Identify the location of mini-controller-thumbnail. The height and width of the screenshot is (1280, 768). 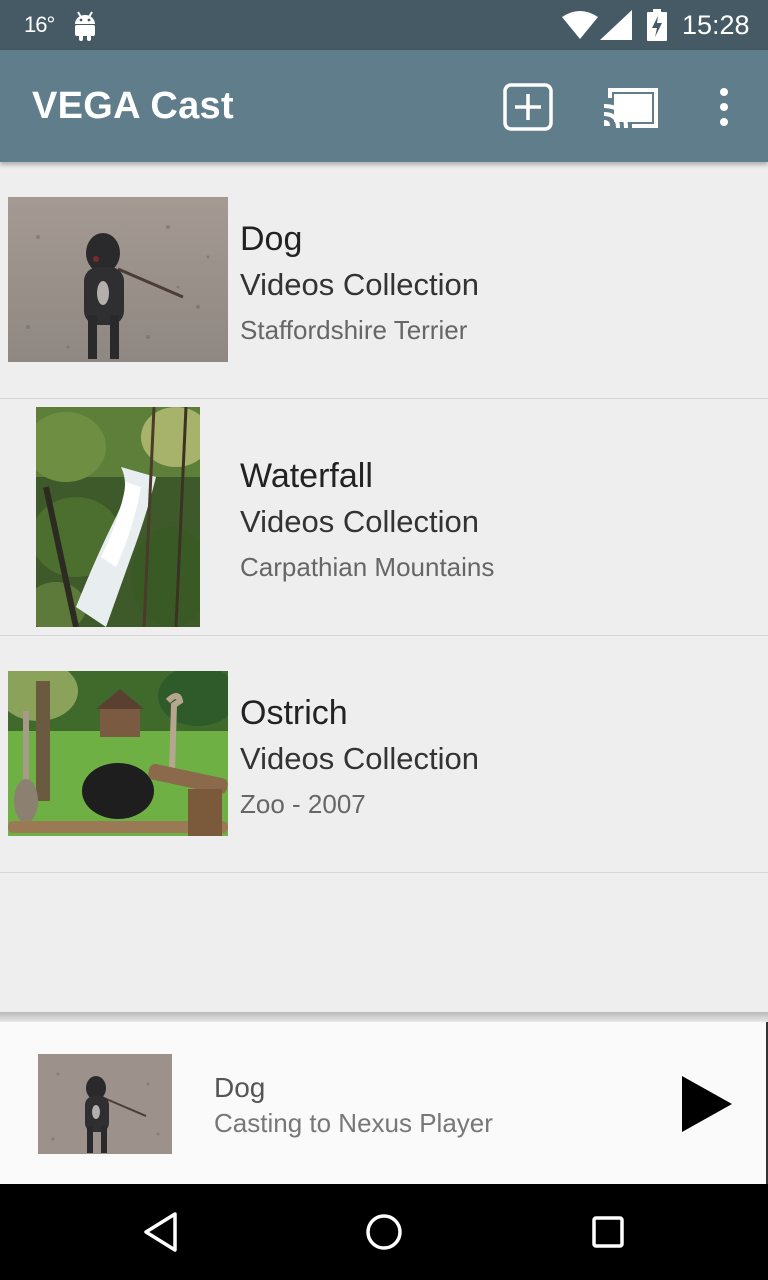
(105, 1104).